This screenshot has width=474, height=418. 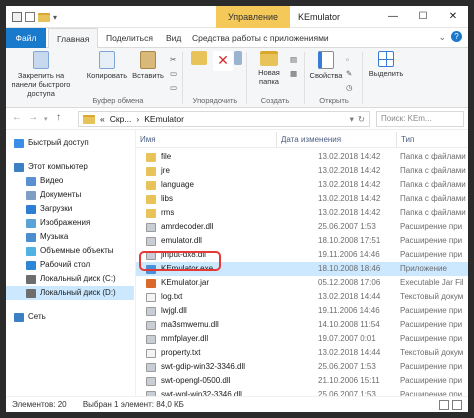 What do you see at coordinates (302, 213) in the screenshot?
I see `file-row: rms 13.02.2018 14:42 Папка с файлами` at bounding box center [302, 213].